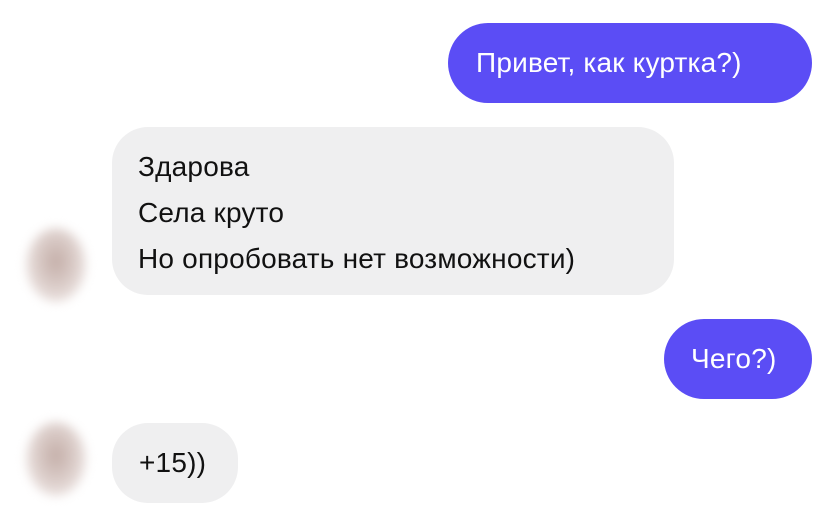 This screenshot has height=513, width=828. I want to click on message-text: Чего?), so click(734, 358).